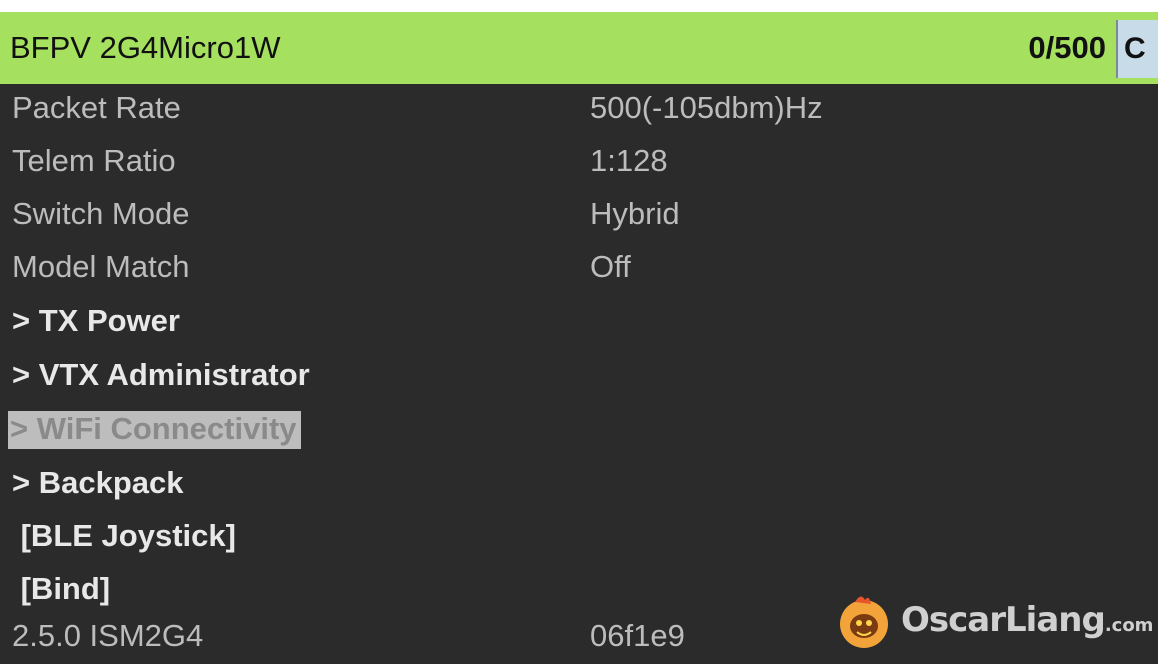  Describe the element at coordinates (145, 47) in the screenshot. I see `device-title: BFPV 2G4Micro1W` at that location.